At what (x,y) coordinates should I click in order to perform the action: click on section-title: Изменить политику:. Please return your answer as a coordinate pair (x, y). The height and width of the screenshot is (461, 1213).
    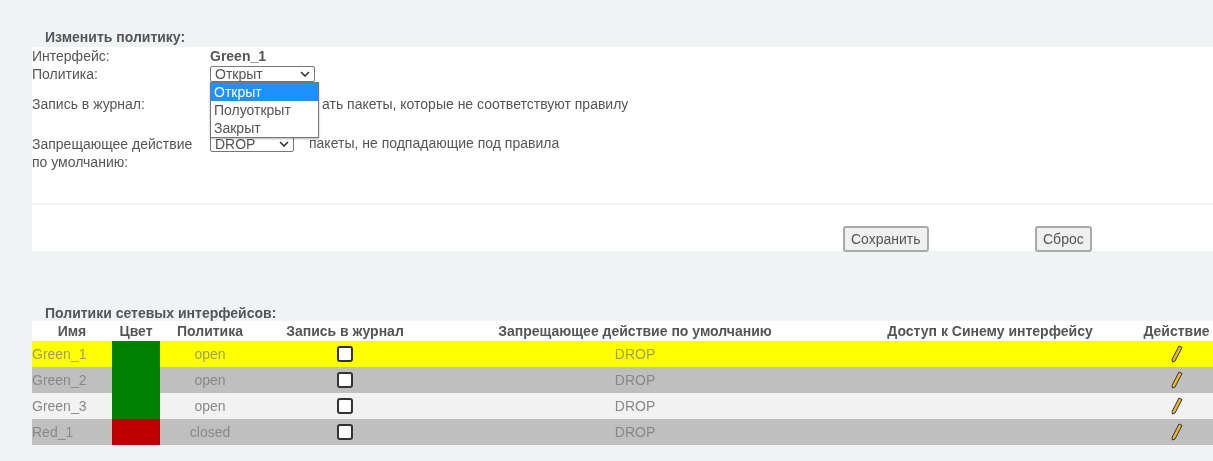
    Looking at the image, I should click on (115, 37).